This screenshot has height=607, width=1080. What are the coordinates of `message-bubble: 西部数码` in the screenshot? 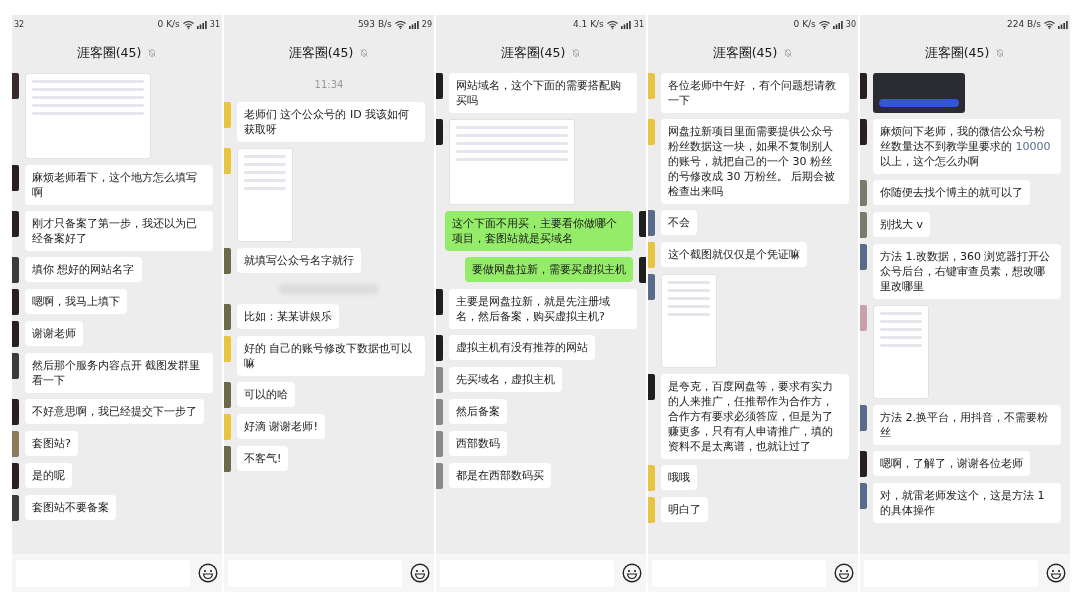 It's located at (478, 443).